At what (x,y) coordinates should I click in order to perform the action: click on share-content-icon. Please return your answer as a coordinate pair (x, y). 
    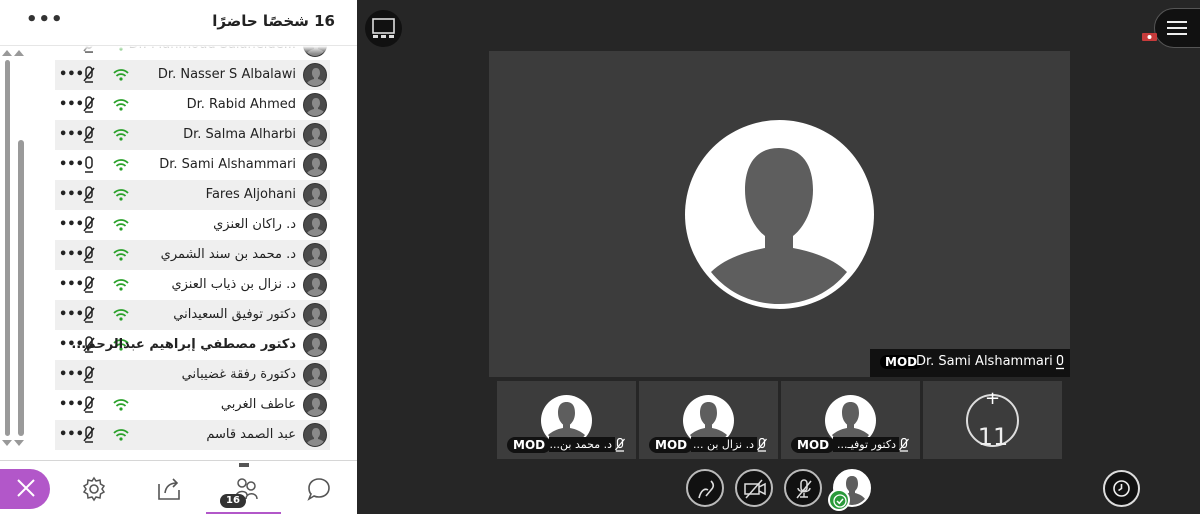
    Looking at the image, I should click on (169, 489).